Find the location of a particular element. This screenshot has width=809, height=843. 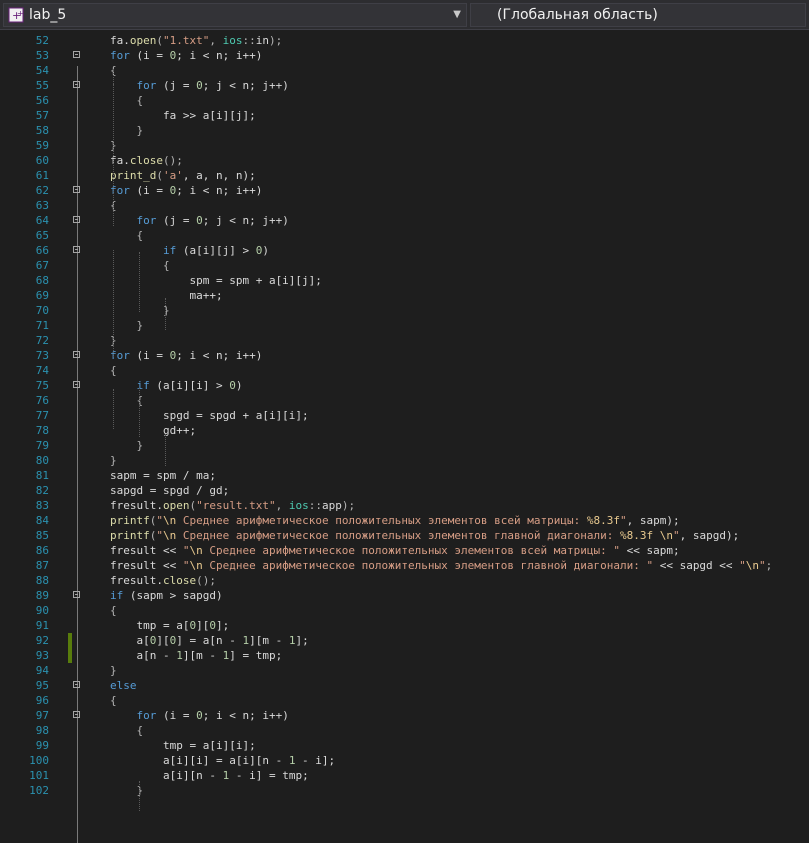

code-line: 94} is located at coordinates (404, 670).